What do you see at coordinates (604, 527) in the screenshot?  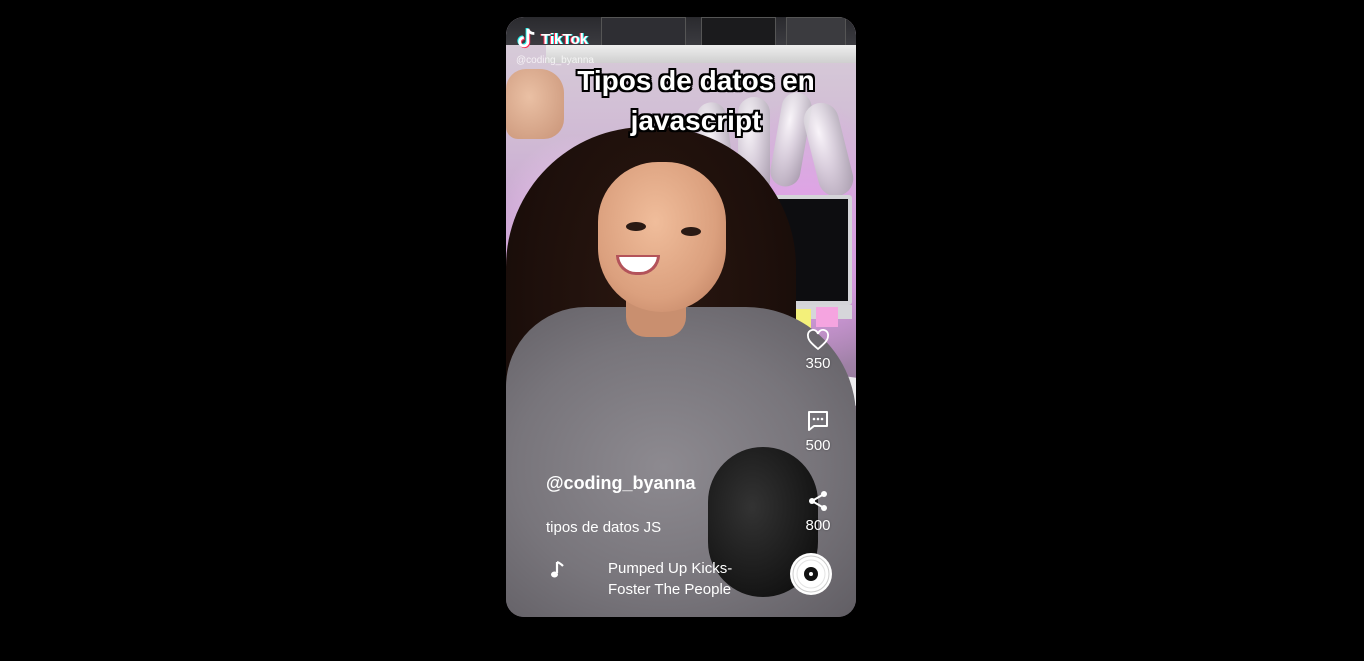 I see `video-description: tipos de datos JS` at bounding box center [604, 527].